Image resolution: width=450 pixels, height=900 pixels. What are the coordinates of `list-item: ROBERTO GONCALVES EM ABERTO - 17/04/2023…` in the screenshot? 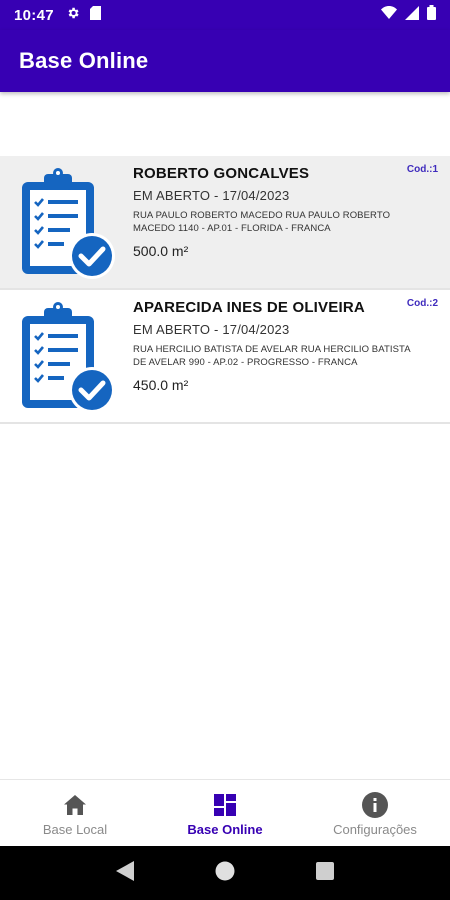 It's located at (225, 223).